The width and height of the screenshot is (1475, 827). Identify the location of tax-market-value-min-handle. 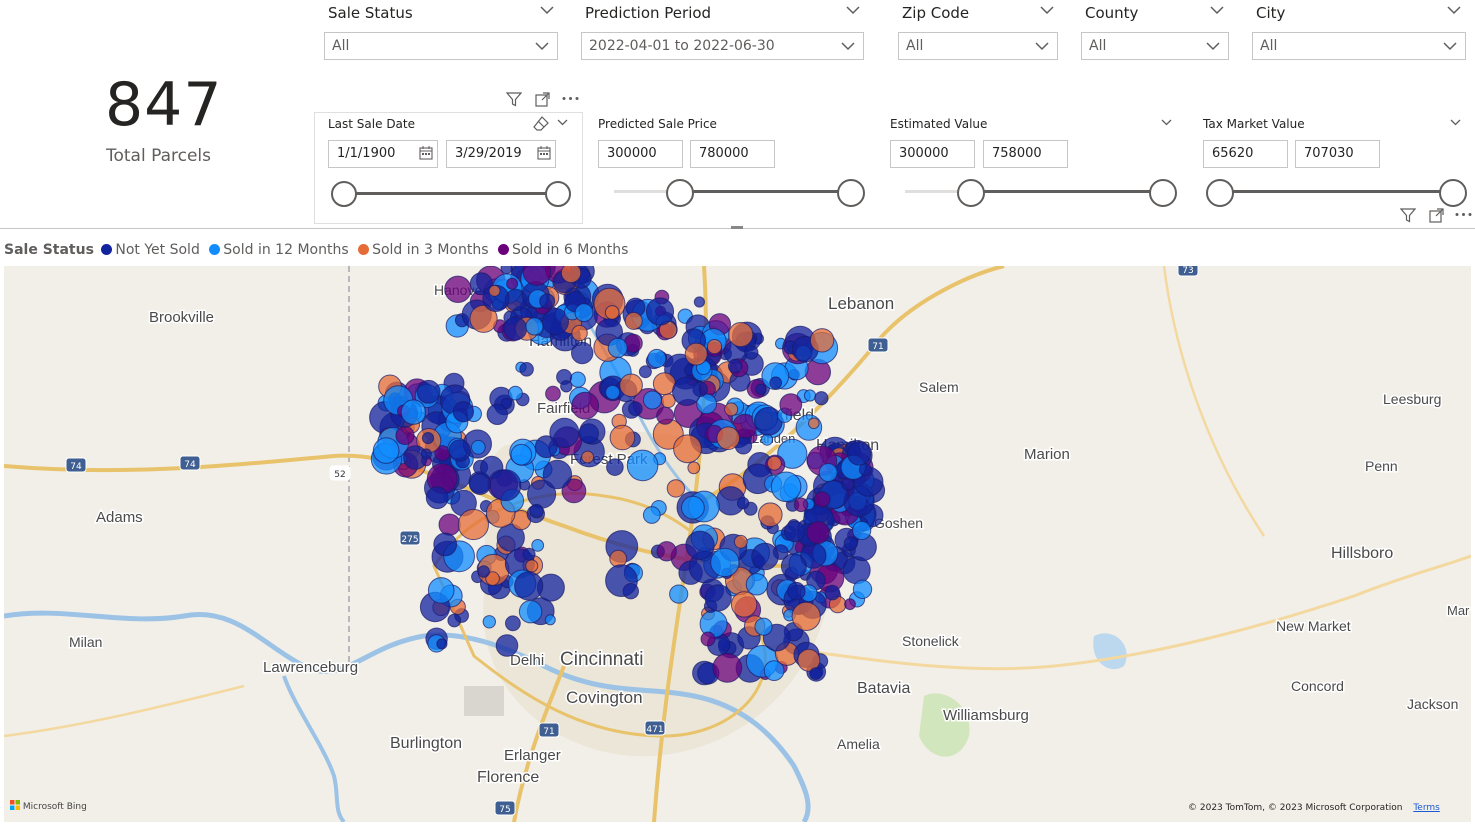
(1220, 193).